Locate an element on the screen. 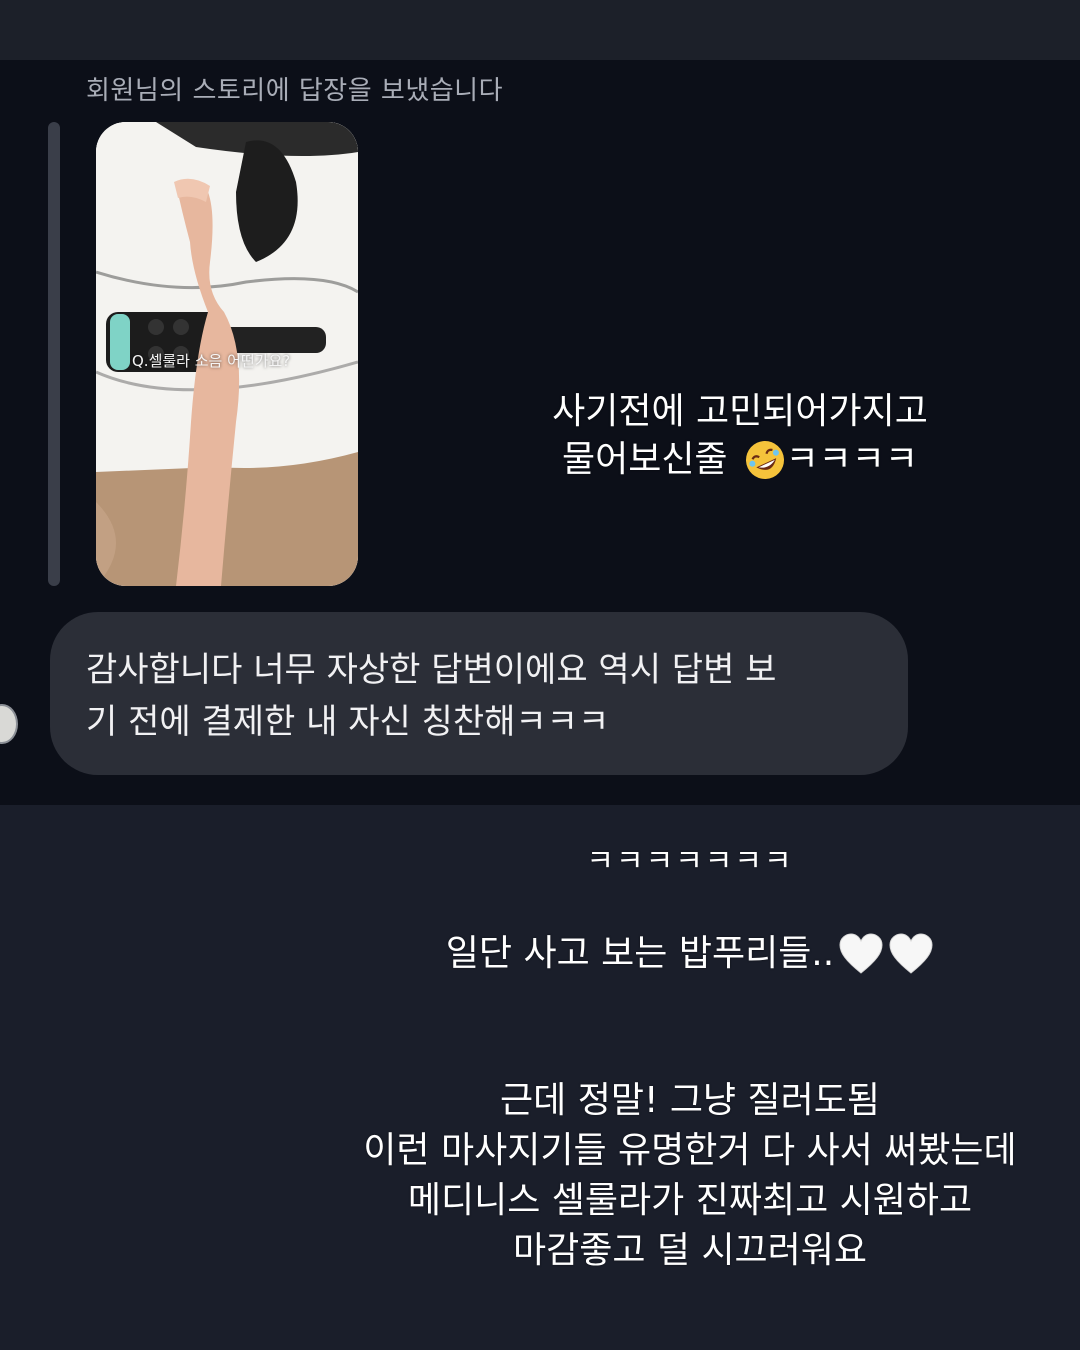  overlay4-line-1: 근데 정말! 그냥 질러도됨 is located at coordinates (690, 1100).